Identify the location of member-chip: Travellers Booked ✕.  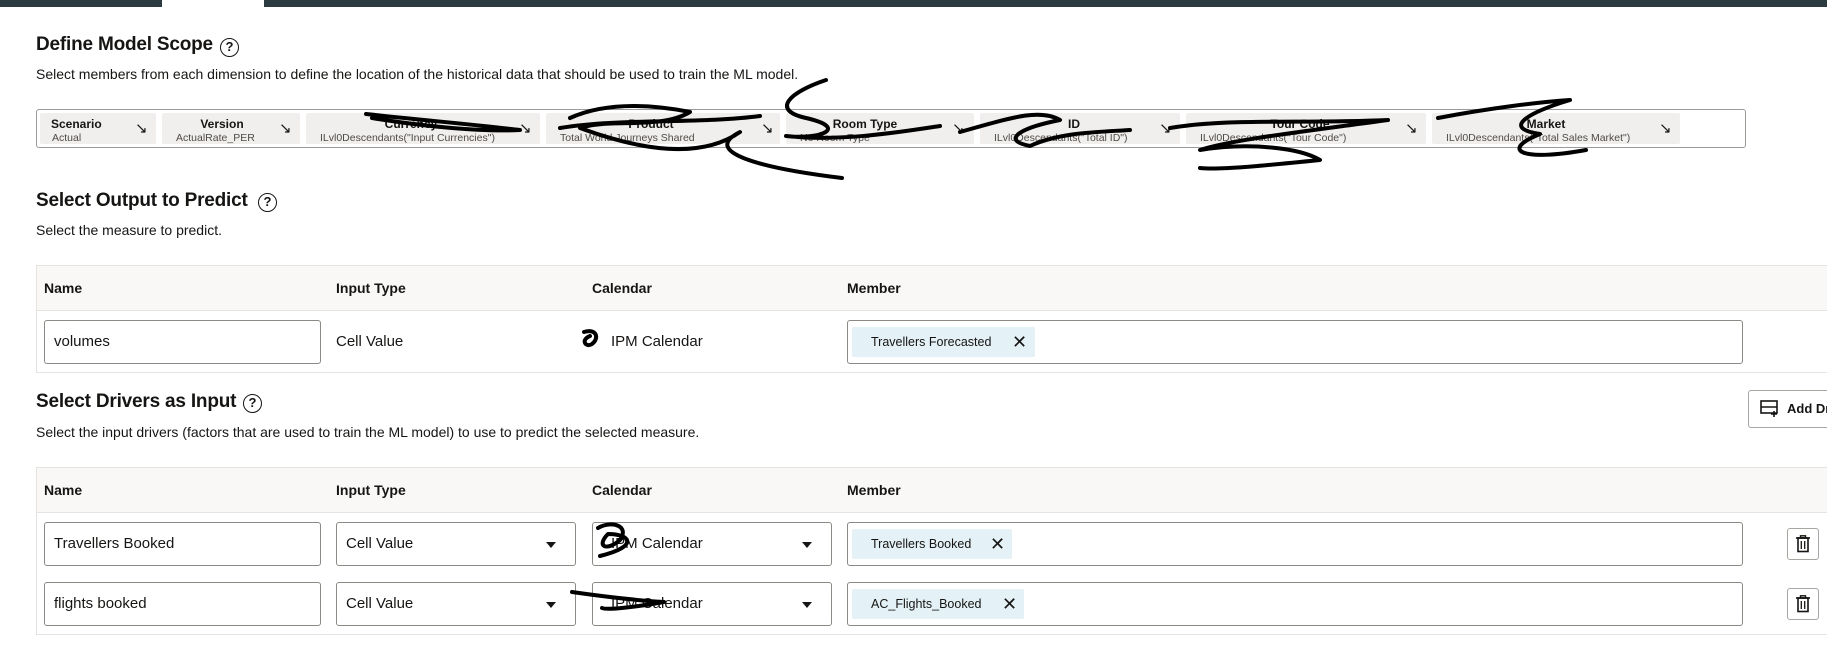
(932, 544).